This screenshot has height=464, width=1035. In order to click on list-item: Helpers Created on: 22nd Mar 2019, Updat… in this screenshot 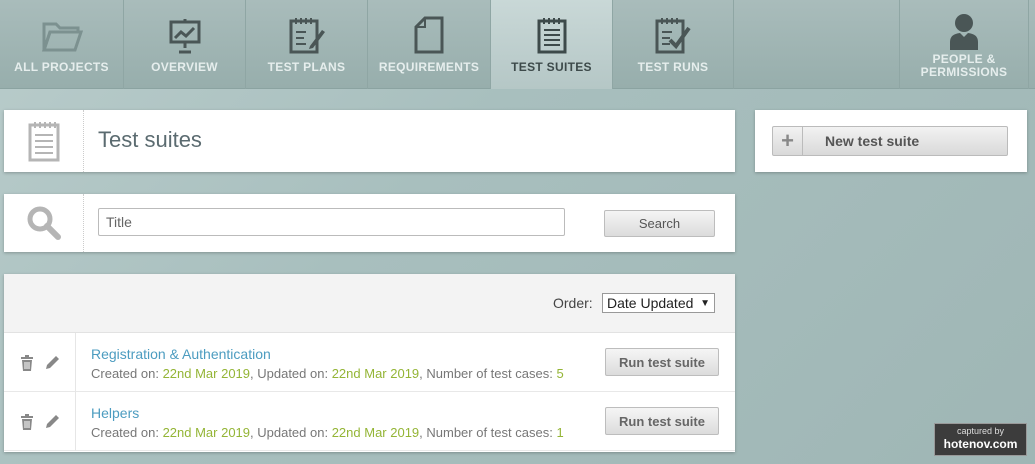, I will do `click(369, 421)`.